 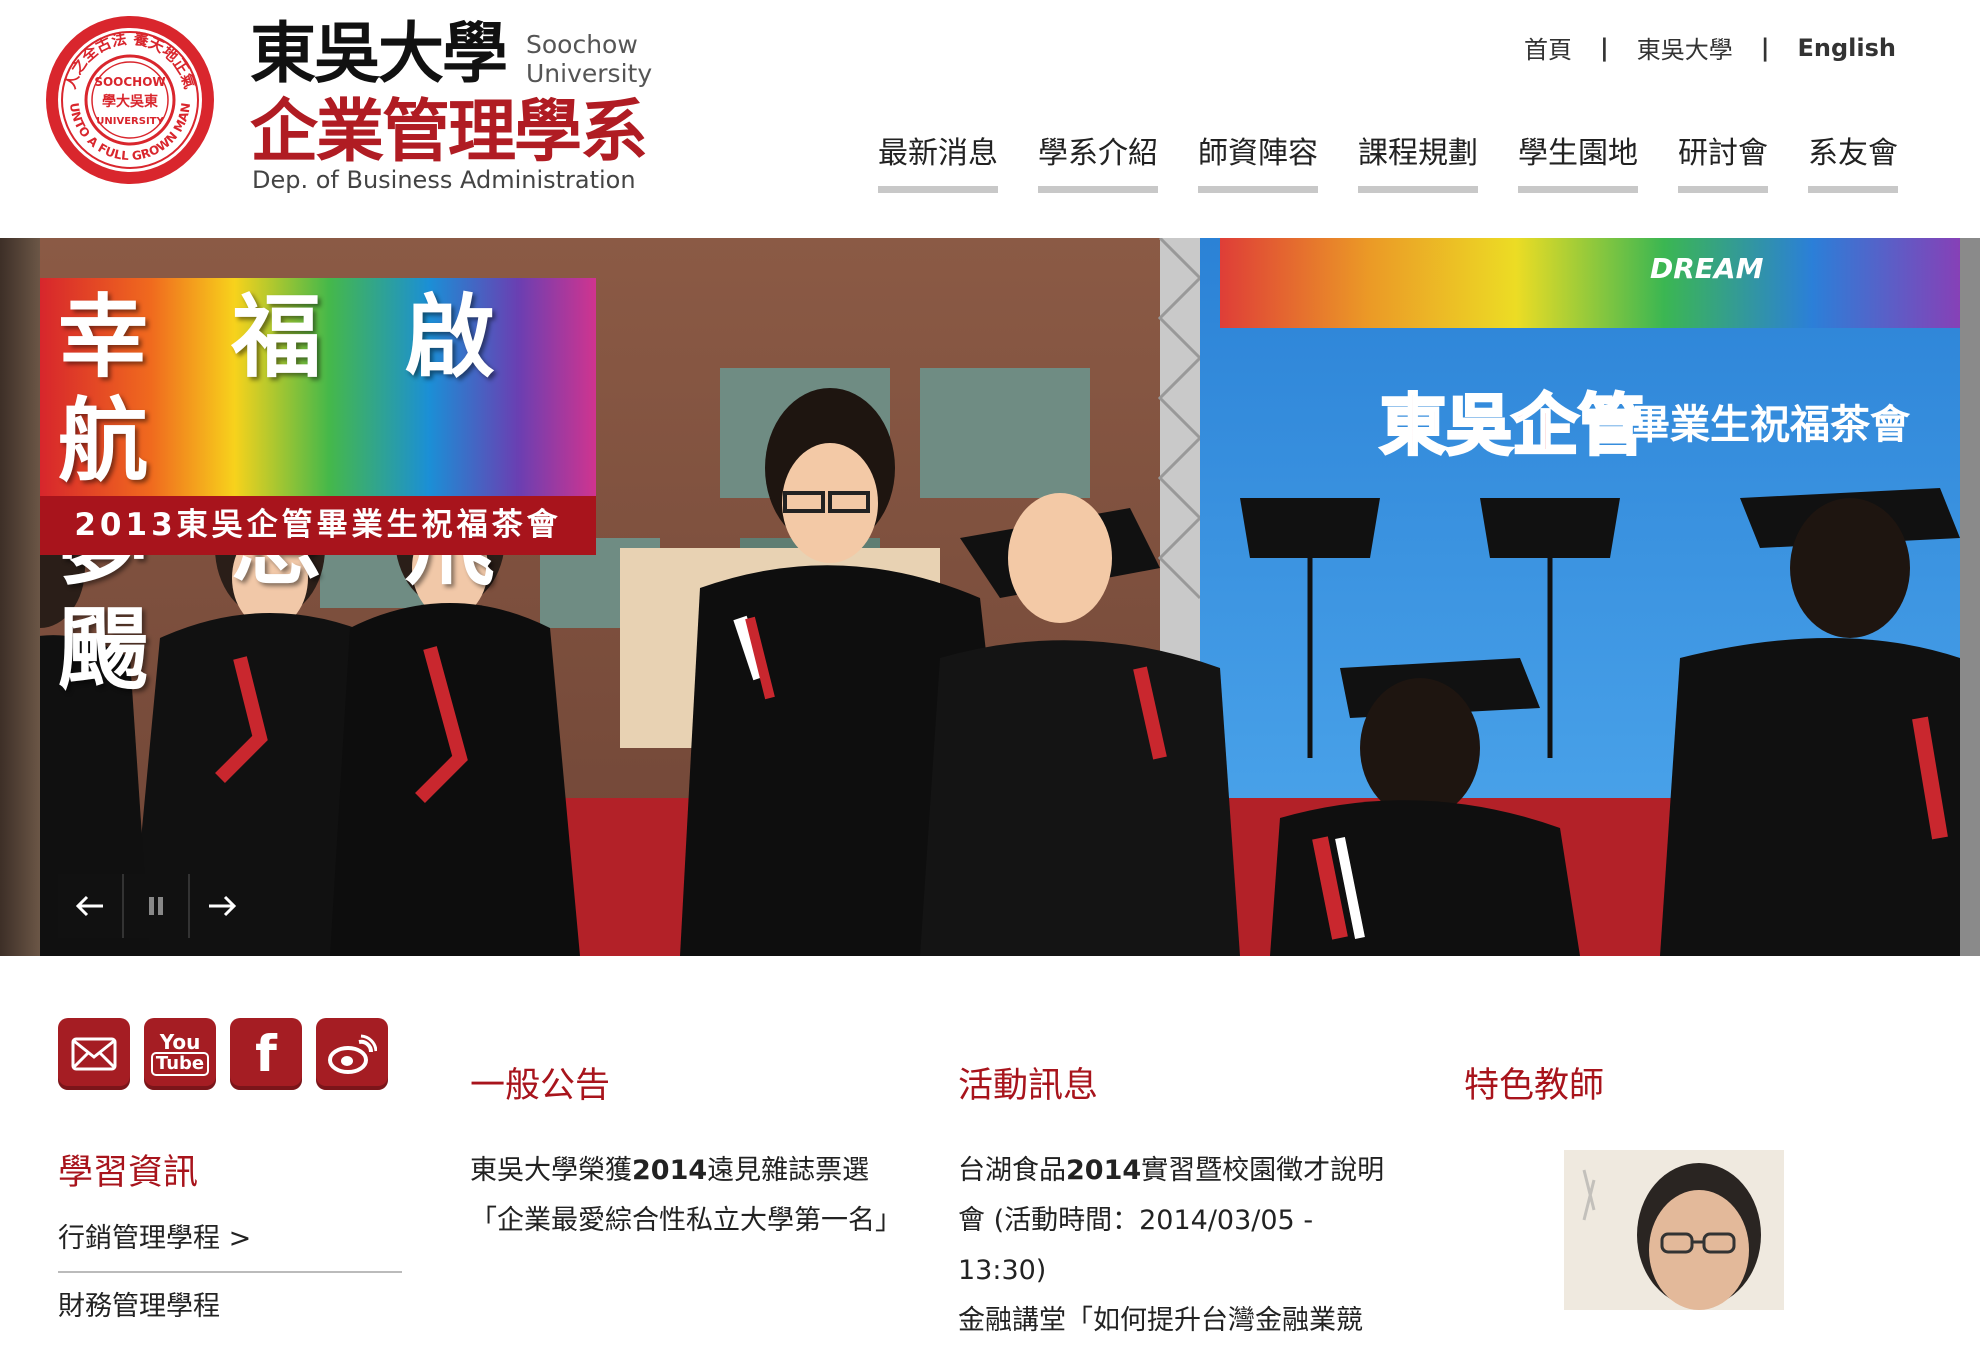 I want to click on facebook-button: f, so click(x=266, y=1054).